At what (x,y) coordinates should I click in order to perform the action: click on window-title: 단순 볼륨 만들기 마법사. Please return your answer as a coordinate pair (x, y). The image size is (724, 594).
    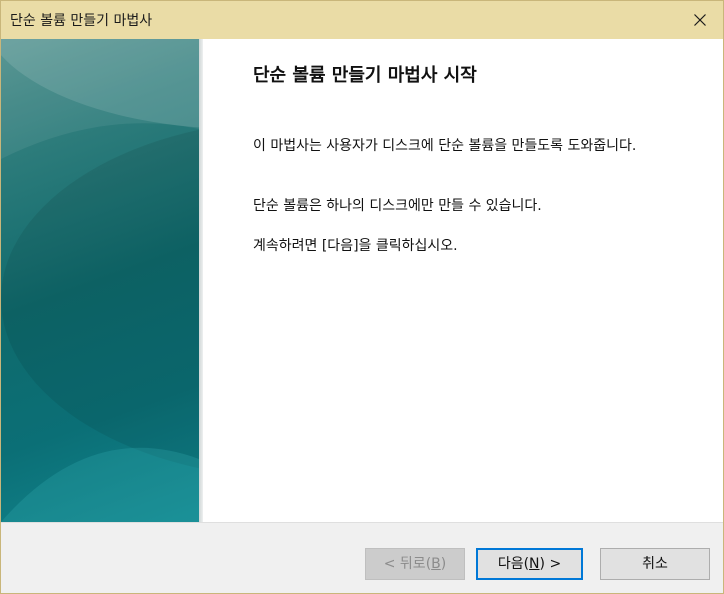
    Looking at the image, I should click on (81, 21).